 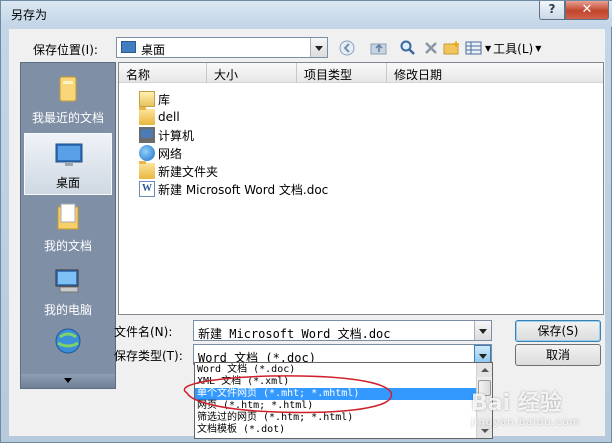 I want to click on views-icon, so click(x=474, y=48).